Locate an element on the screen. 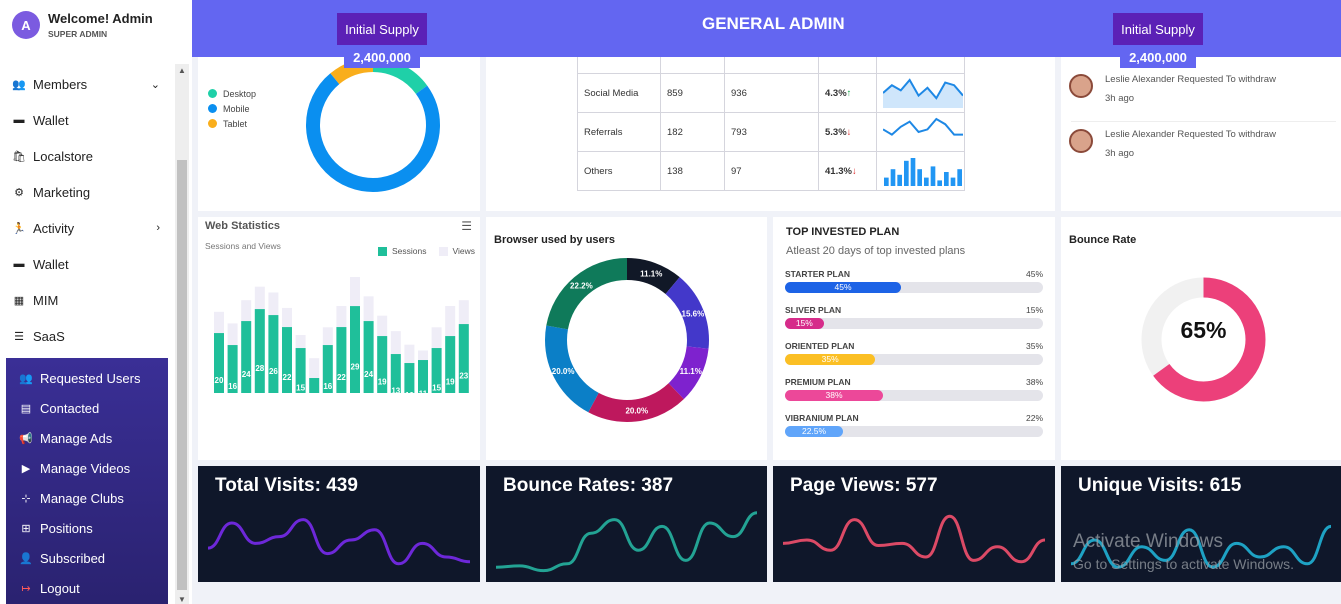 The image size is (1341, 604). value-cell: 859 is located at coordinates (692, 93).